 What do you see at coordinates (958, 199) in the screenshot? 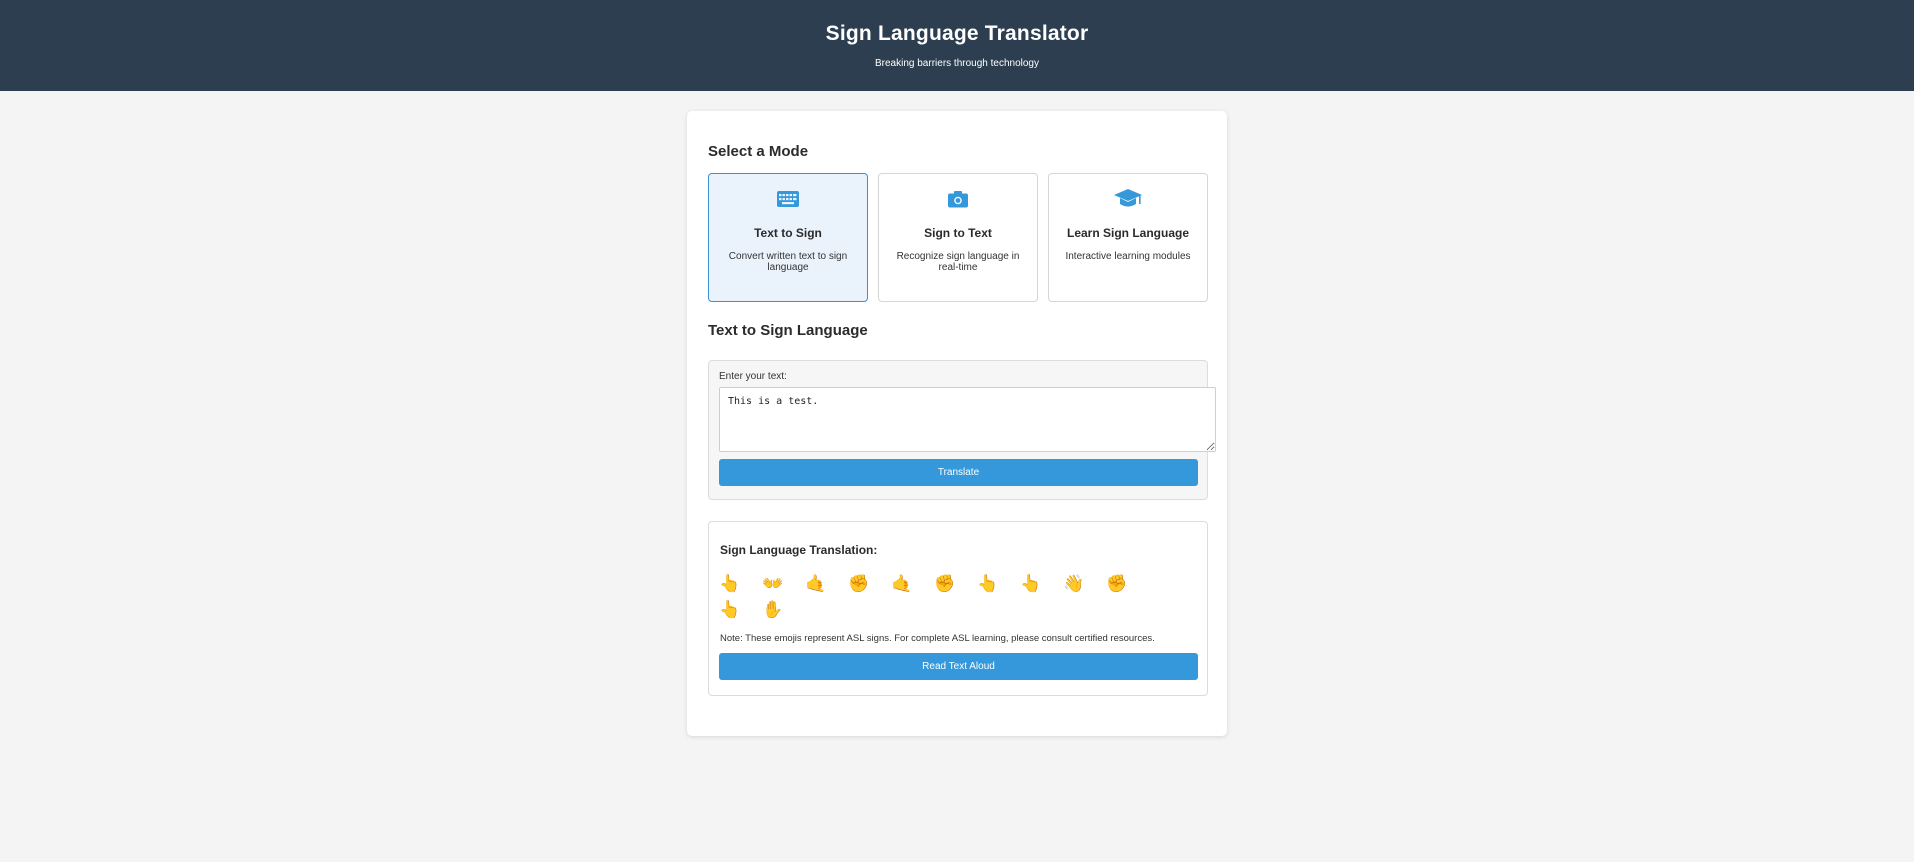
I see `camera-icon` at bounding box center [958, 199].